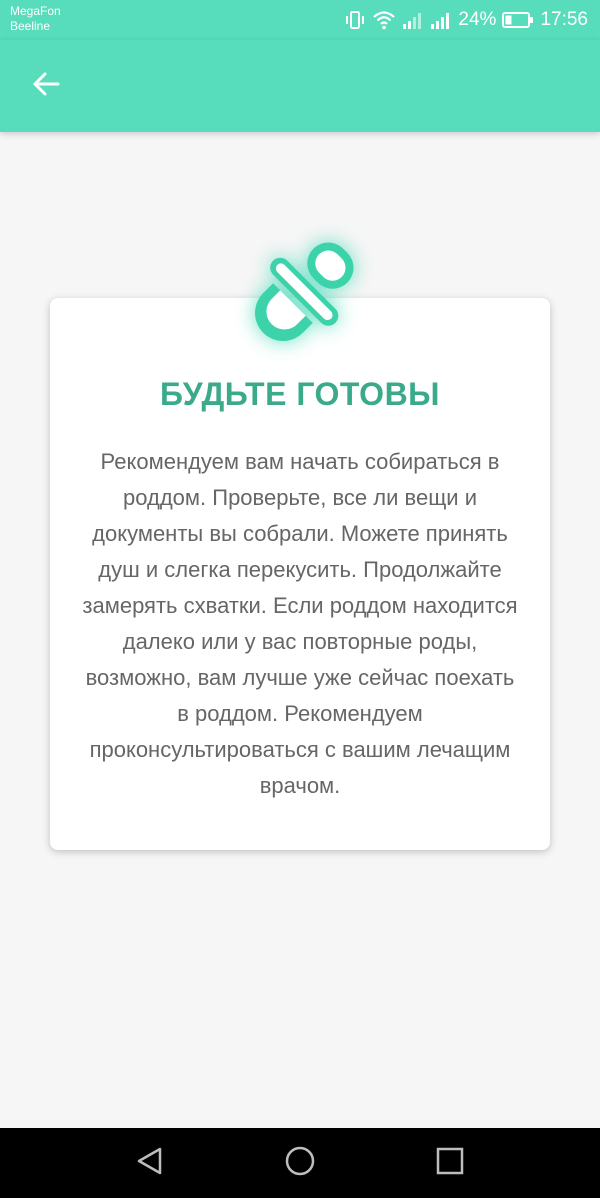 Image resolution: width=600 pixels, height=1198 pixels. What do you see at coordinates (477, 19) in the screenshot?
I see `battery-percent: 24%` at bounding box center [477, 19].